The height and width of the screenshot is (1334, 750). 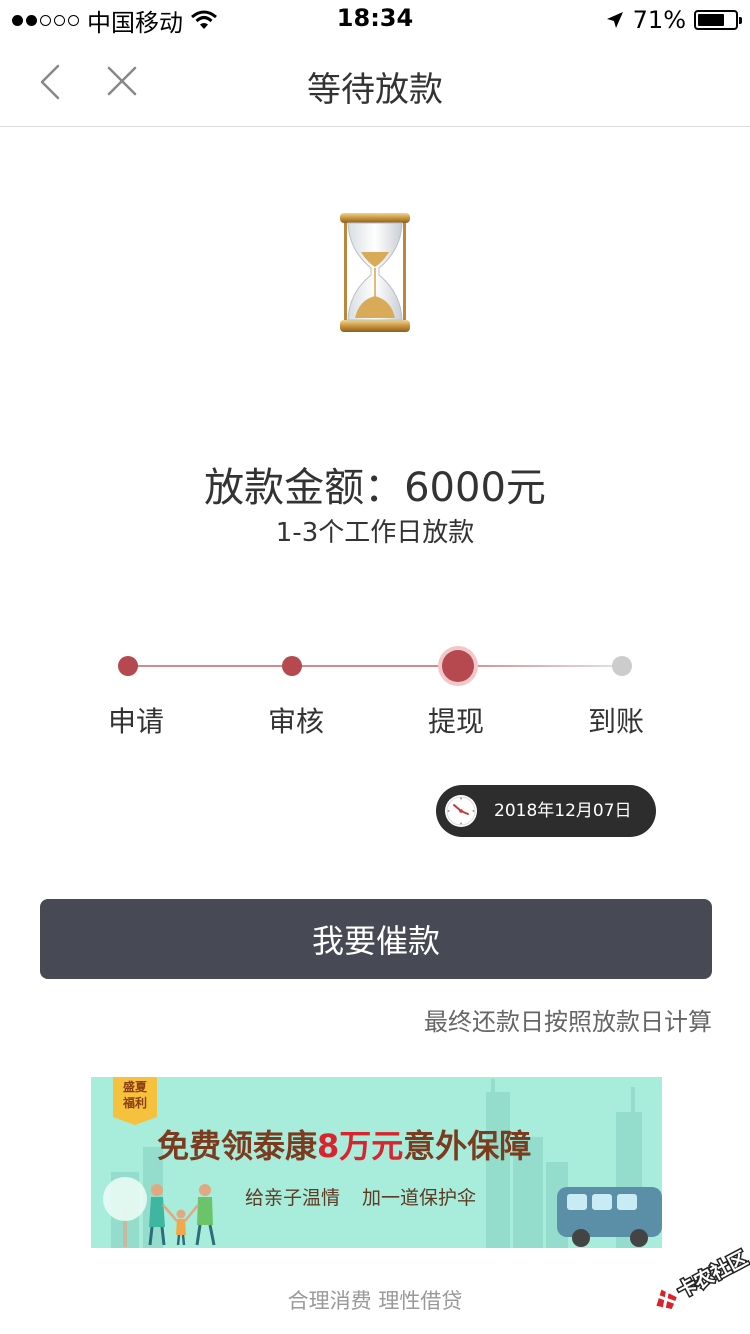 What do you see at coordinates (135, 721) in the screenshot?
I see `step-label-apply: 申请` at bounding box center [135, 721].